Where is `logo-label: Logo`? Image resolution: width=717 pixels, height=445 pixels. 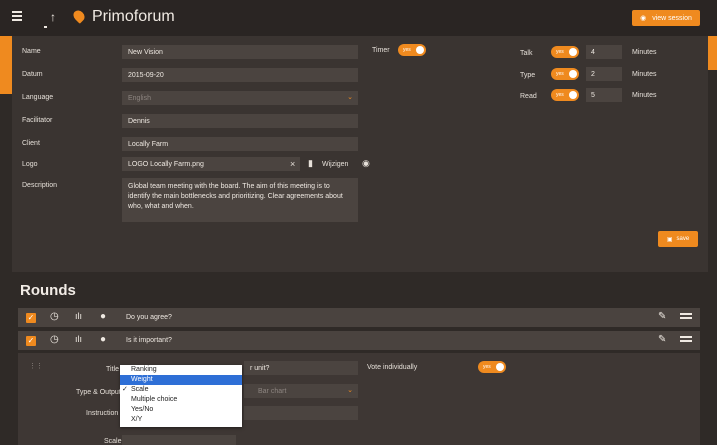 logo-label: Logo is located at coordinates (30, 164).